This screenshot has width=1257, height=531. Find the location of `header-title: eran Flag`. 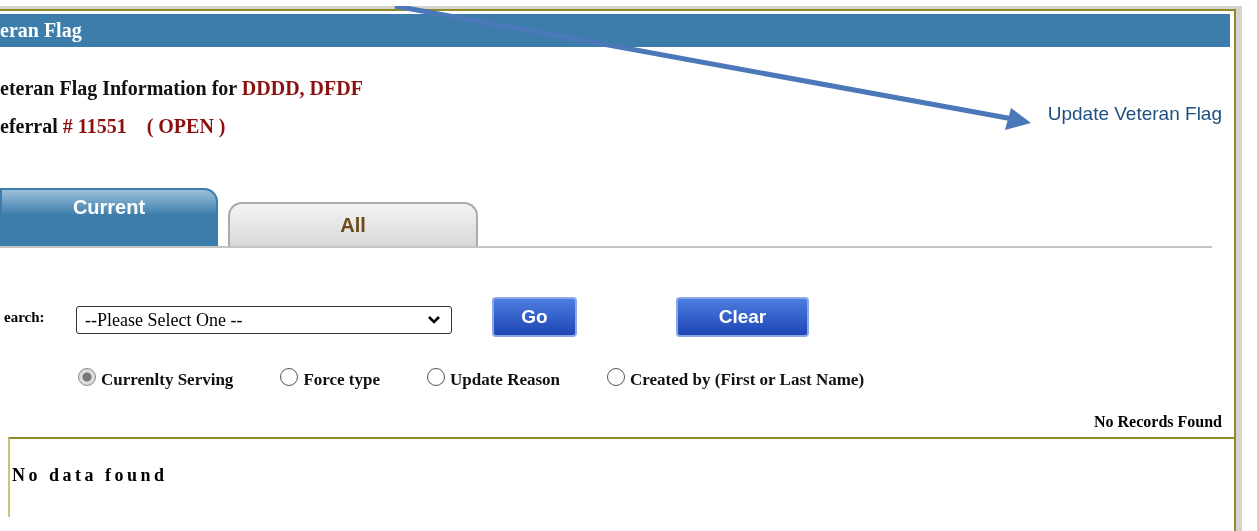

header-title: eran Flag is located at coordinates (41, 30).